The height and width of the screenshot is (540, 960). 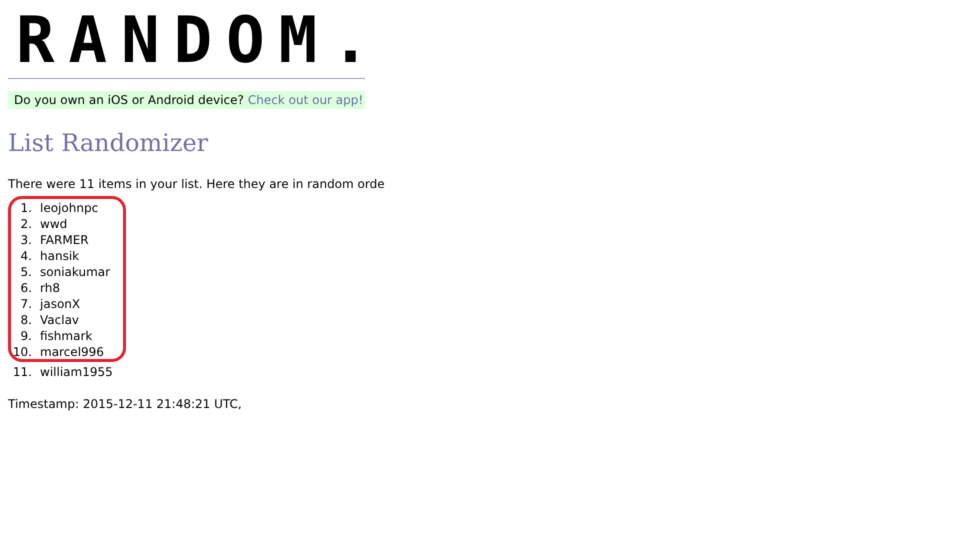 What do you see at coordinates (22, 353) in the screenshot?
I see `list-number: 10.` at bounding box center [22, 353].